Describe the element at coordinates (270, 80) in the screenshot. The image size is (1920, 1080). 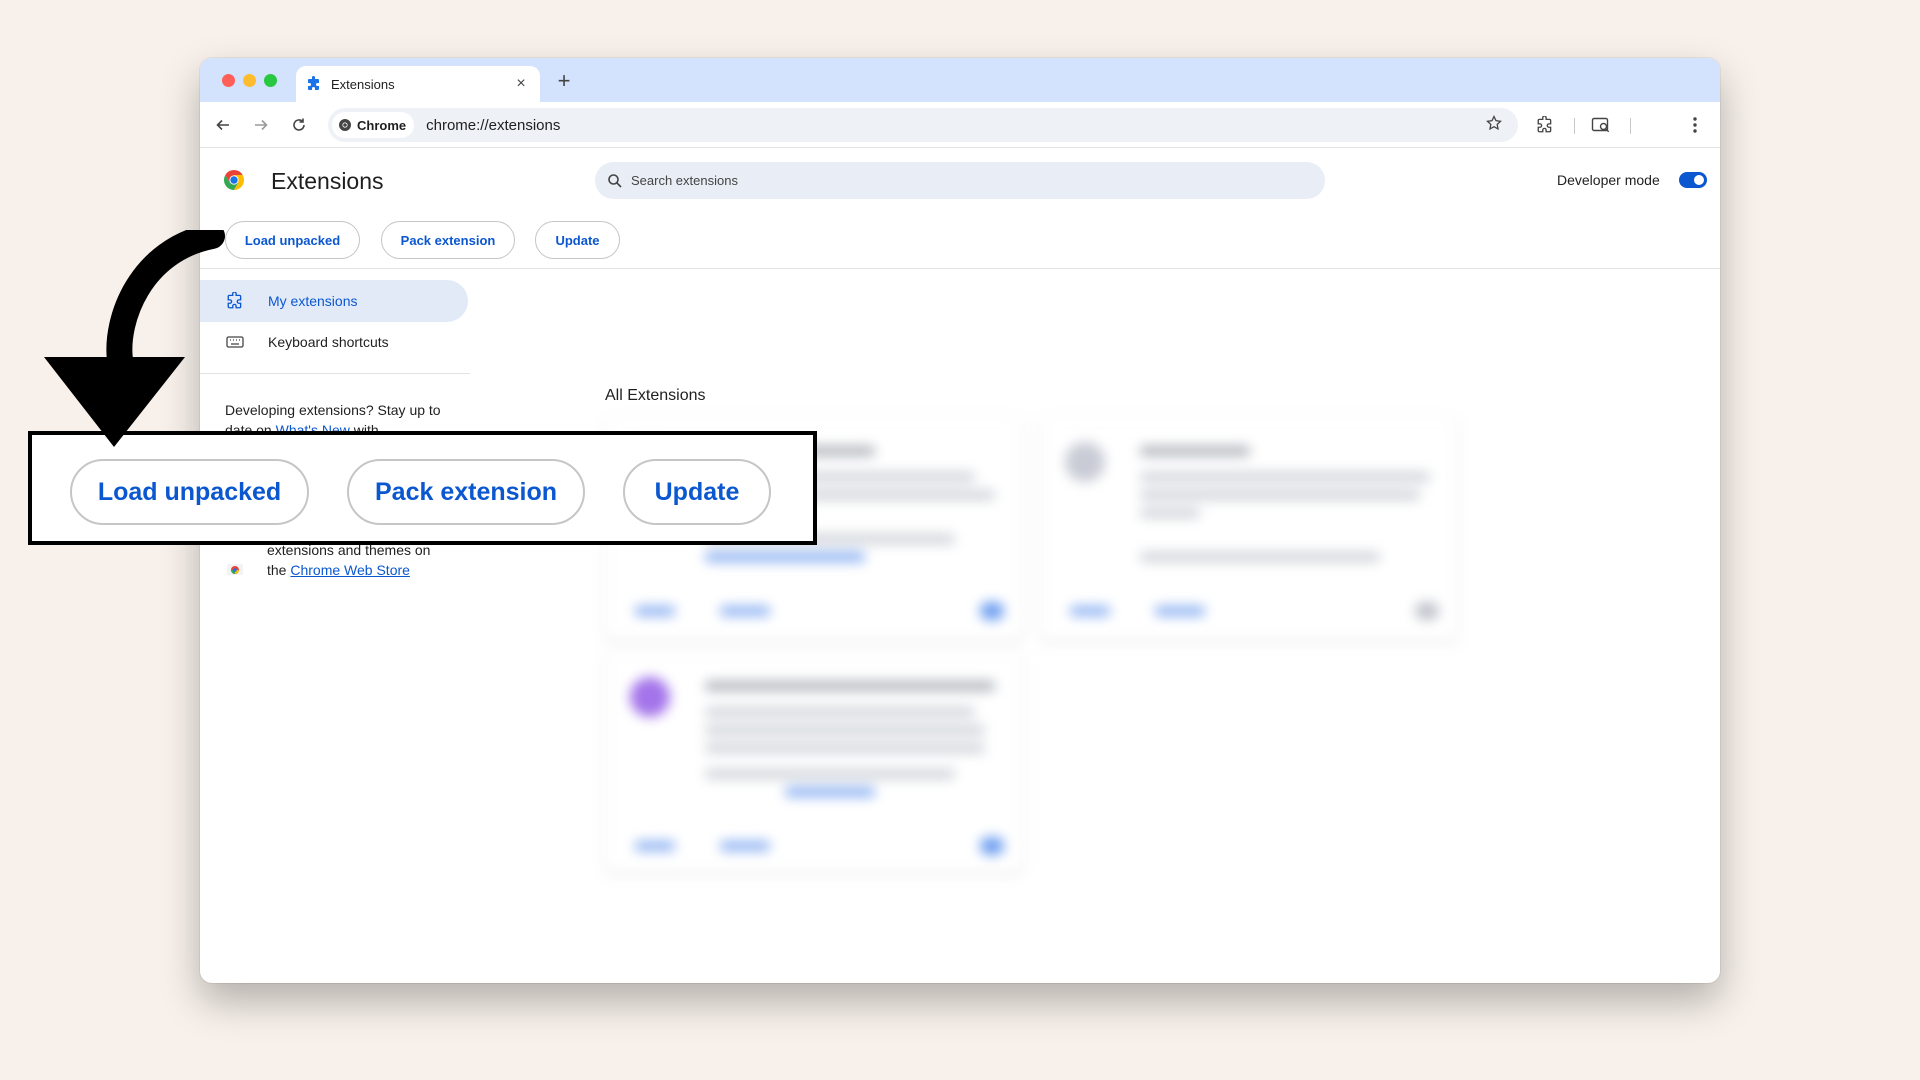
I see `maximize-window-button` at that location.